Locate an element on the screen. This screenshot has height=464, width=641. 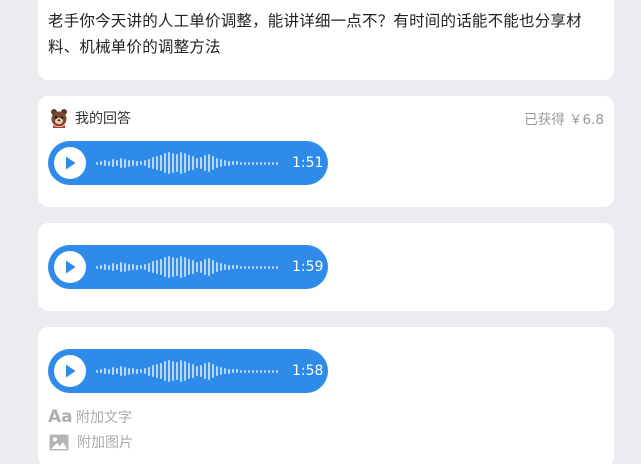
add-image-label: 附加图片 is located at coordinates (105, 443).